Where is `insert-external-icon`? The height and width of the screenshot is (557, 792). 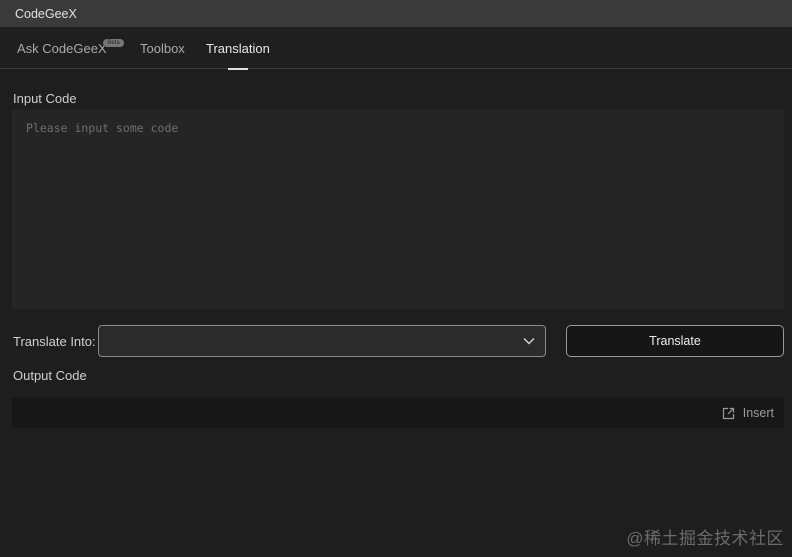 insert-external-icon is located at coordinates (728, 413).